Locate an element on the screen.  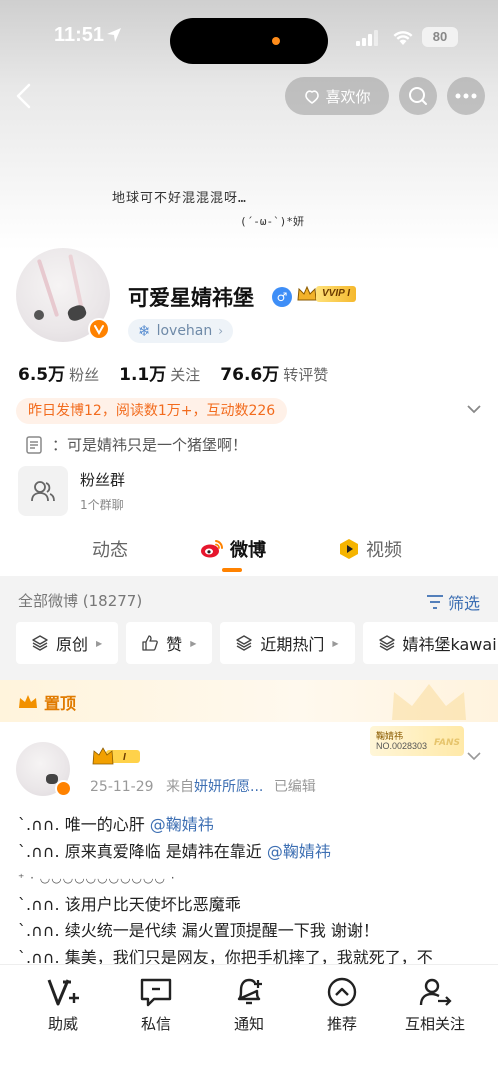
male-gender-icon: ♂ is located at coordinates (282, 297).